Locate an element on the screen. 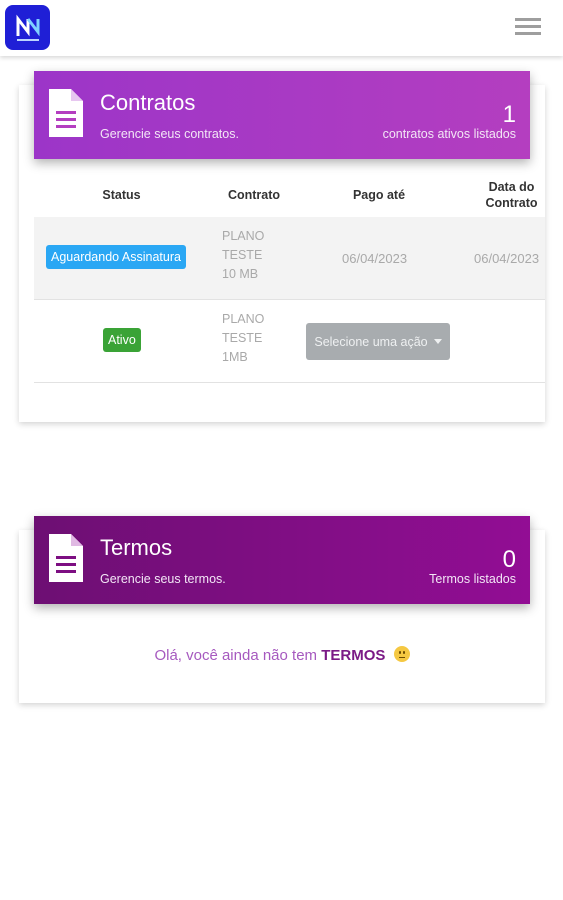  termos-subtitle: Gerencie seus termos. is located at coordinates (163, 579).